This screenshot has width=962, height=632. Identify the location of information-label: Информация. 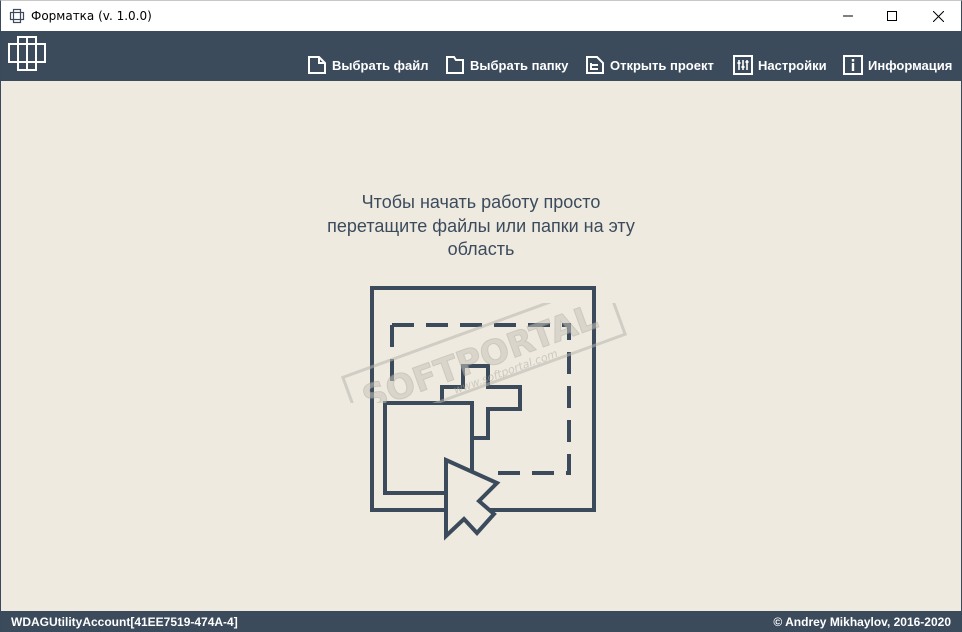
(910, 65).